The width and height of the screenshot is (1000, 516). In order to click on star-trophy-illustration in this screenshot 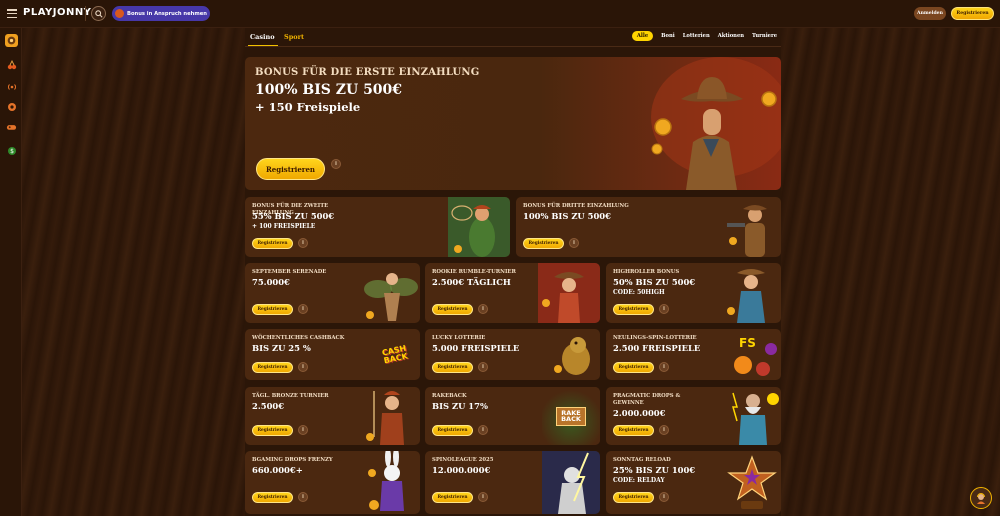, I will do `click(752, 482)`.